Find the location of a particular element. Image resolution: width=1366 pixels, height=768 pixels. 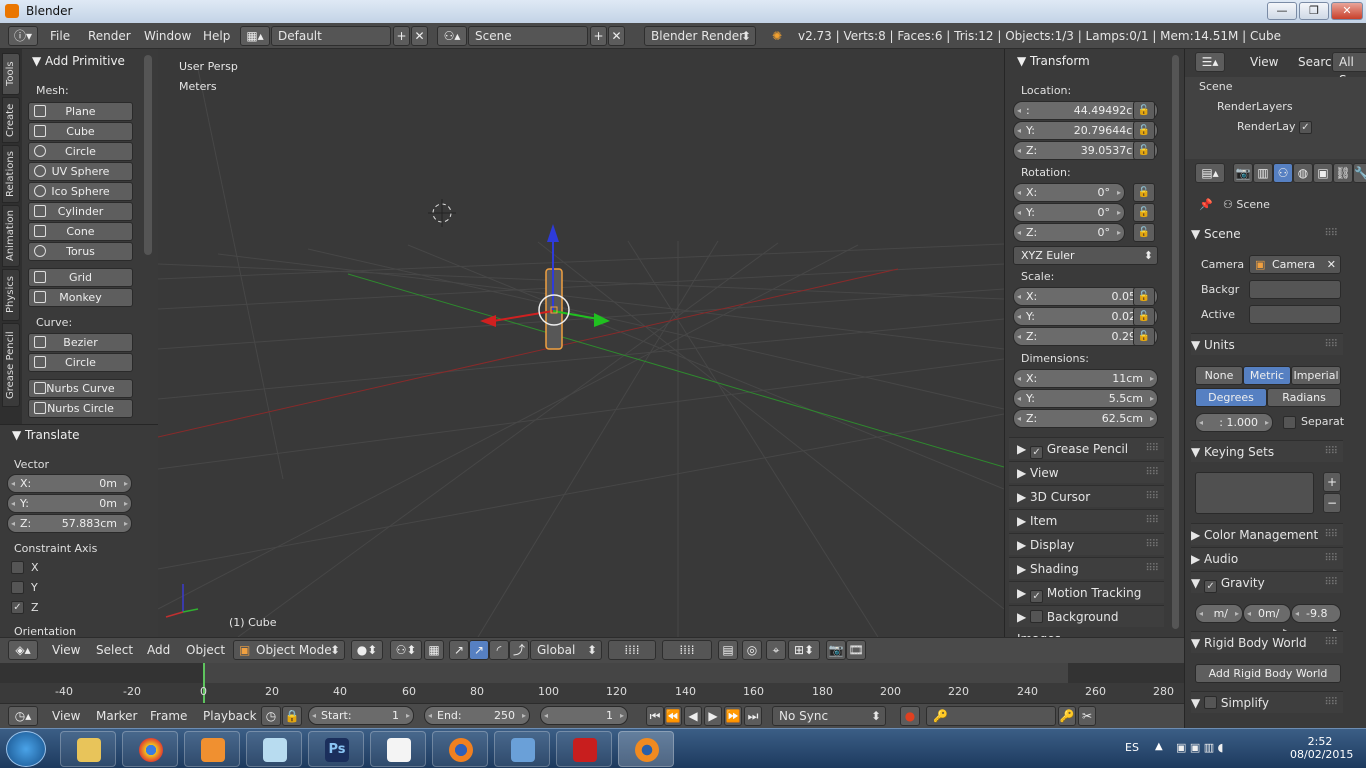

translate-y-field: Y: 0m is located at coordinates (69, 503).